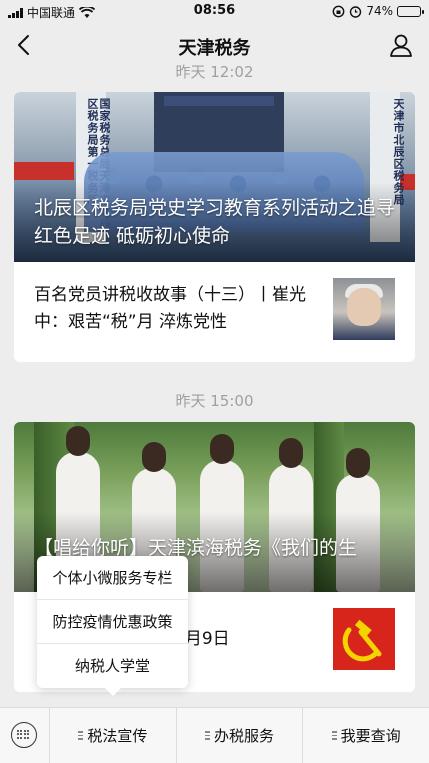  What do you see at coordinates (214, 401) in the screenshot?
I see `message-timestamp: 昨天 15:00` at bounding box center [214, 401].